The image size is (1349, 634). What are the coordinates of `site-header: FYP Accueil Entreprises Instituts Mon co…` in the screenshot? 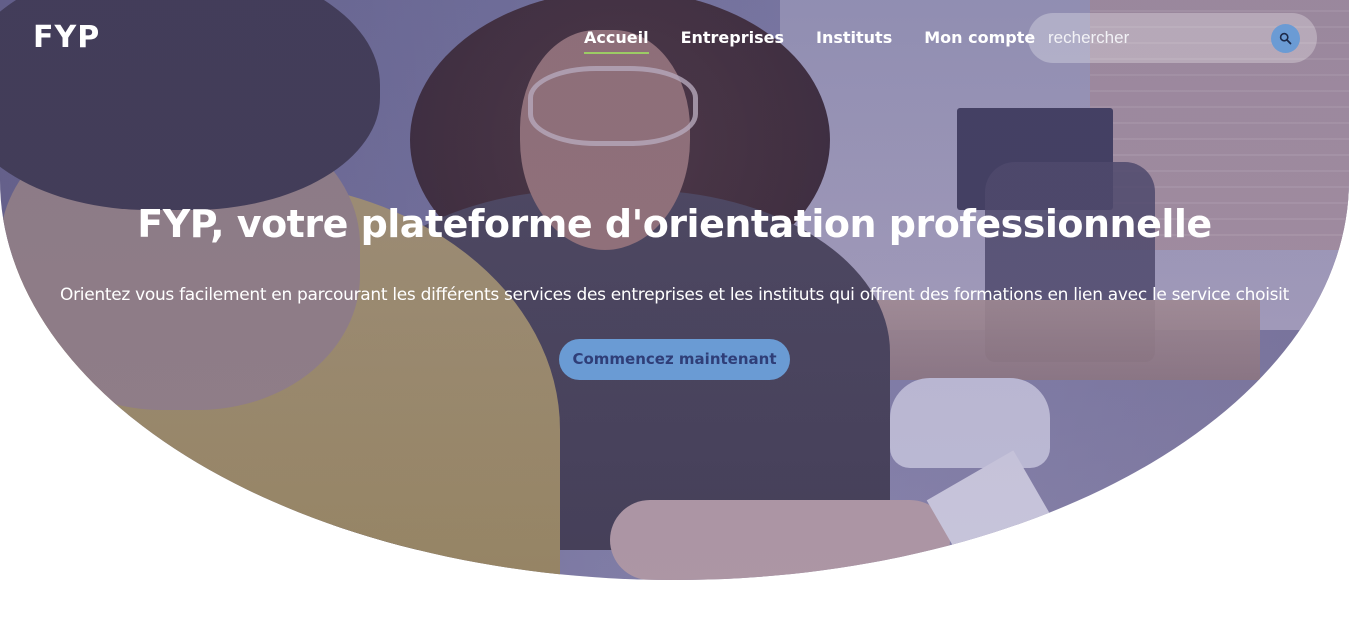 It's located at (674, 38).